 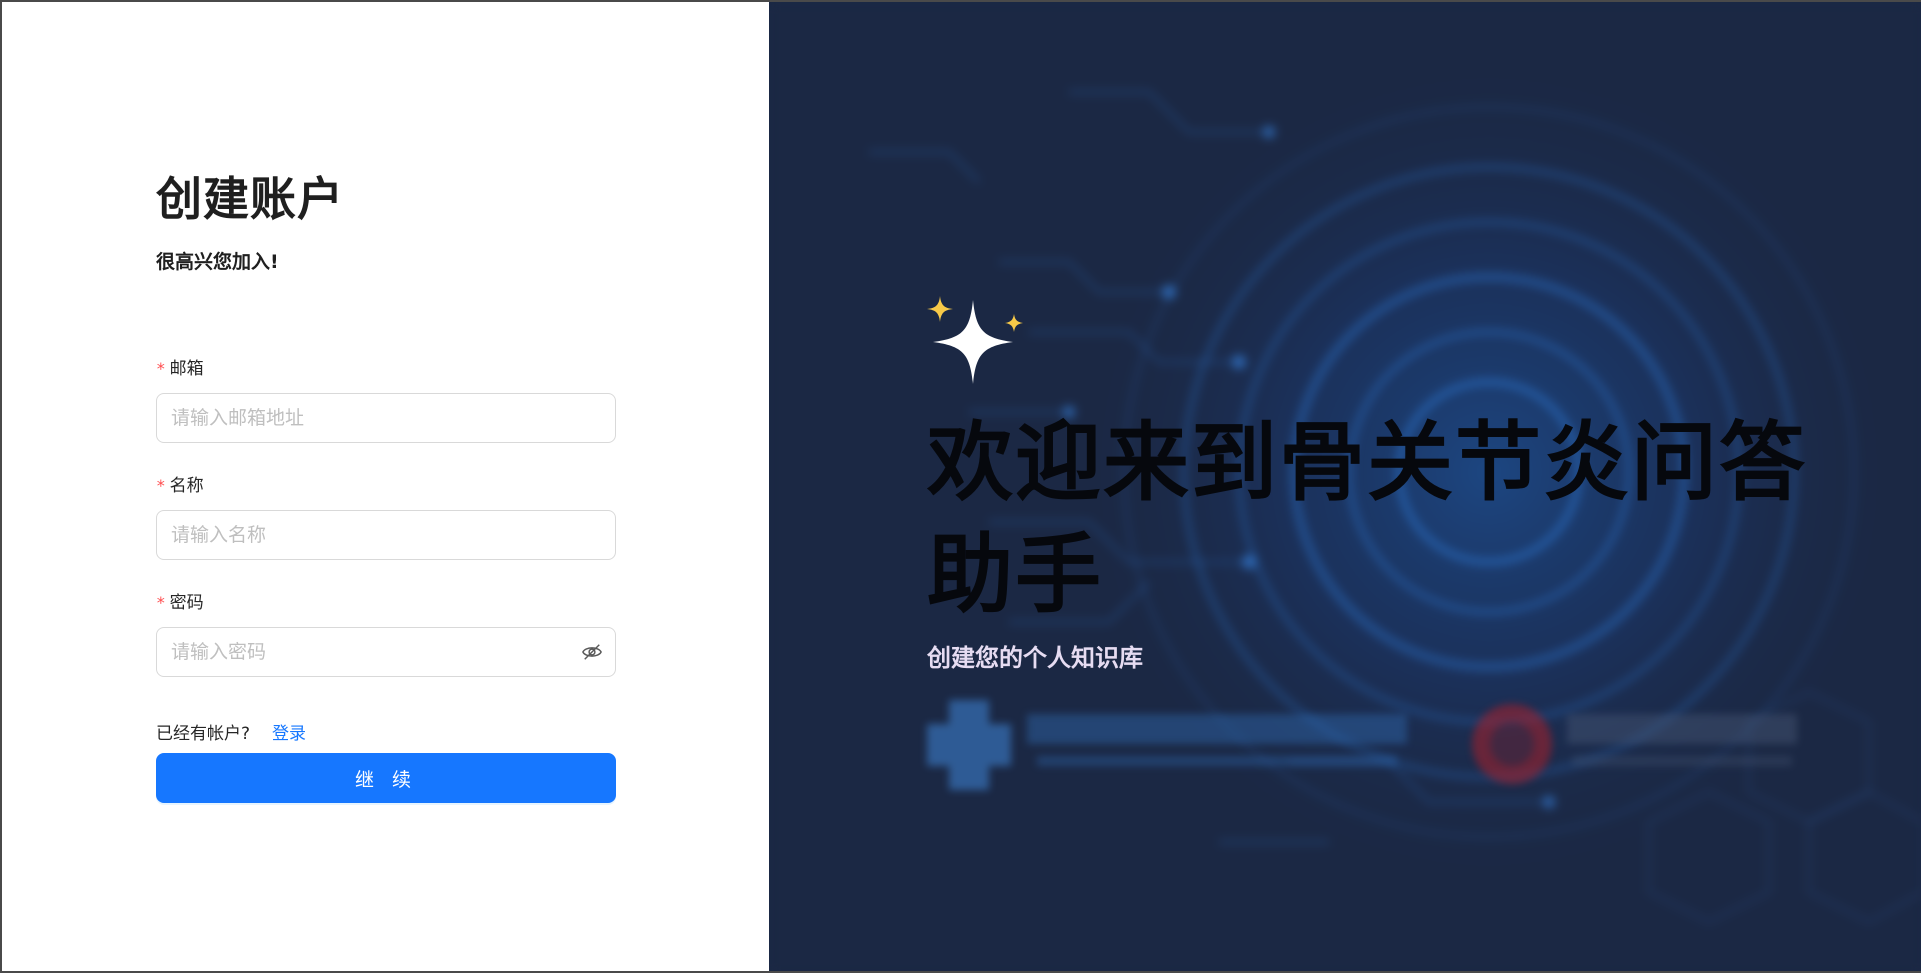 What do you see at coordinates (371, 652) in the screenshot?
I see `password-input` at bounding box center [371, 652].